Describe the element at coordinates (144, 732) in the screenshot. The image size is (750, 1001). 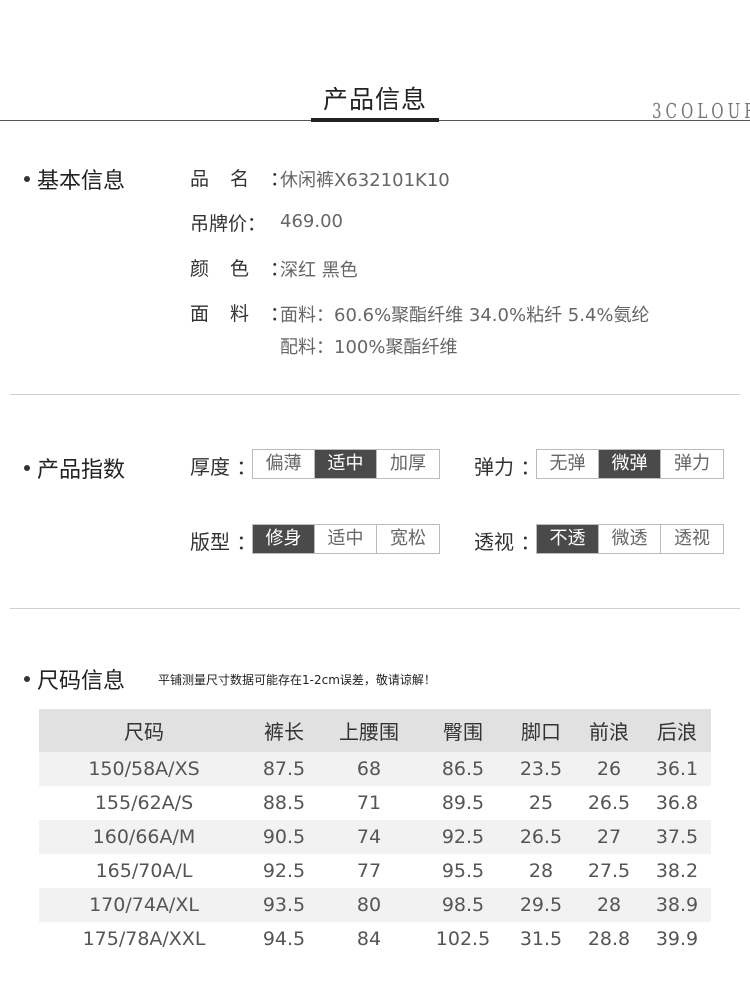
I see `column-header: 尺码` at that location.